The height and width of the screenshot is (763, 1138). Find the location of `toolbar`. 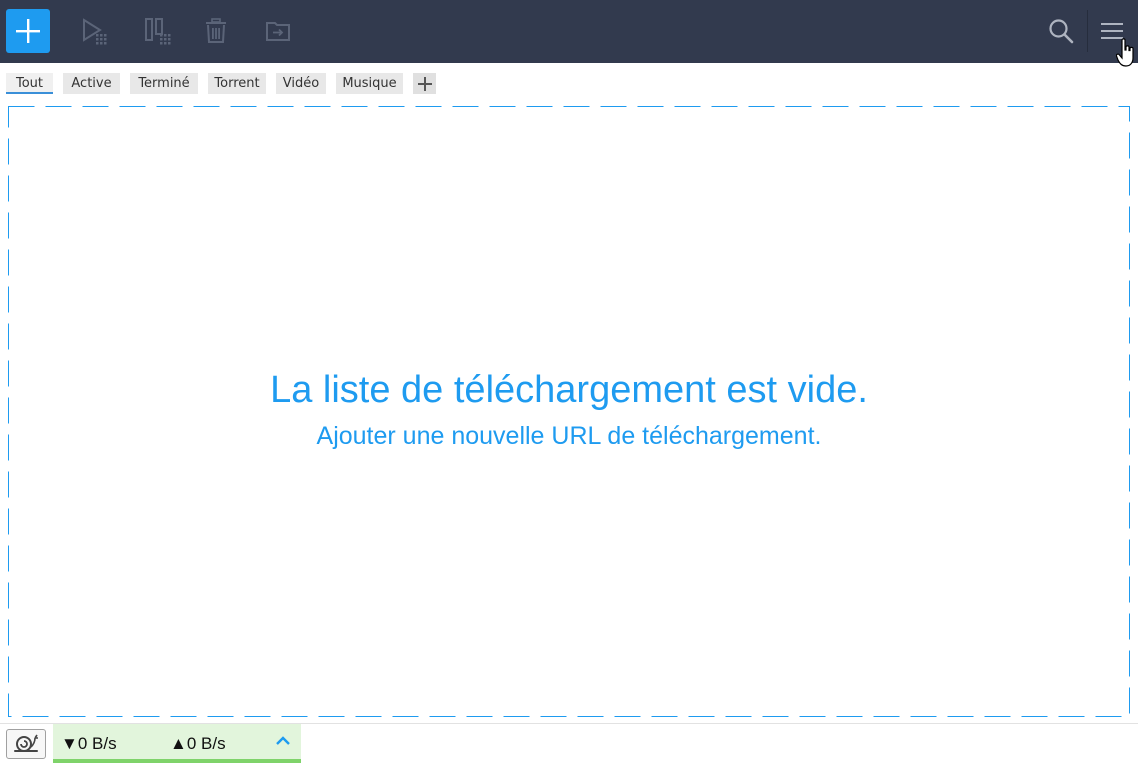

toolbar is located at coordinates (569, 31).